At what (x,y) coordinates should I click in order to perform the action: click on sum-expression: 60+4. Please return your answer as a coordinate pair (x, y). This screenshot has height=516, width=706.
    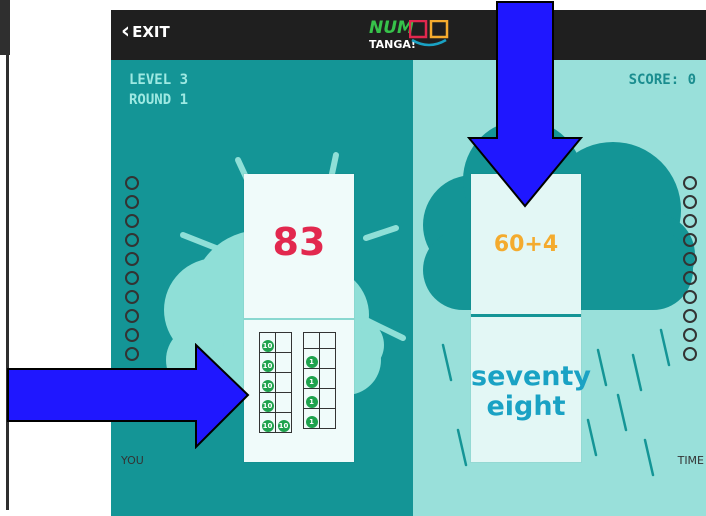
    Looking at the image, I should click on (526, 244).